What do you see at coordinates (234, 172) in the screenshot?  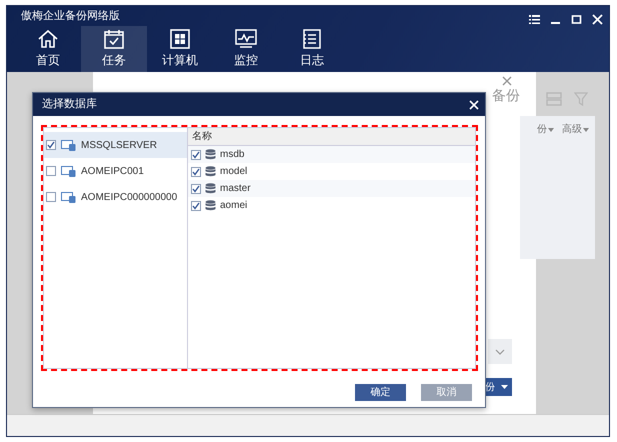 I see `database-name: model` at bounding box center [234, 172].